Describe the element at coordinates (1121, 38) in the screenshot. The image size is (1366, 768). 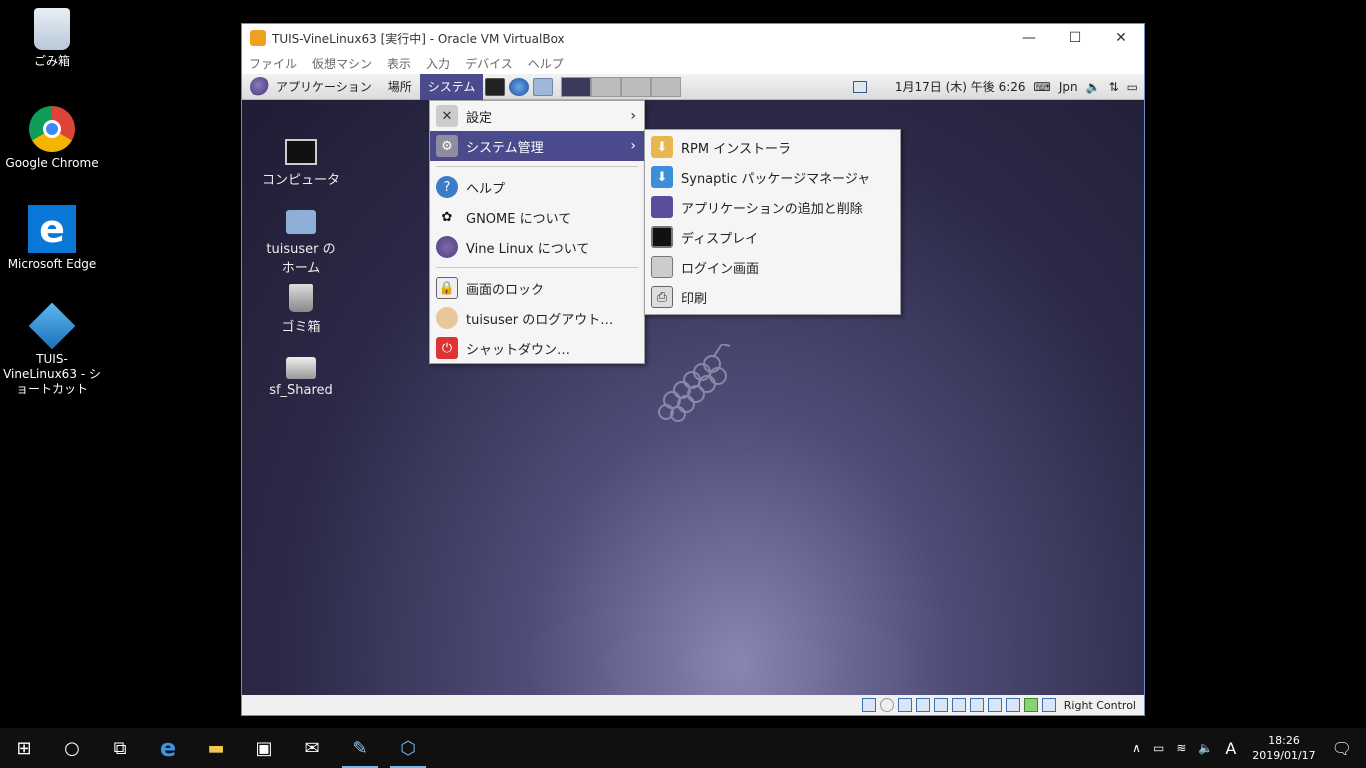
I see `close-button: ✕` at that location.